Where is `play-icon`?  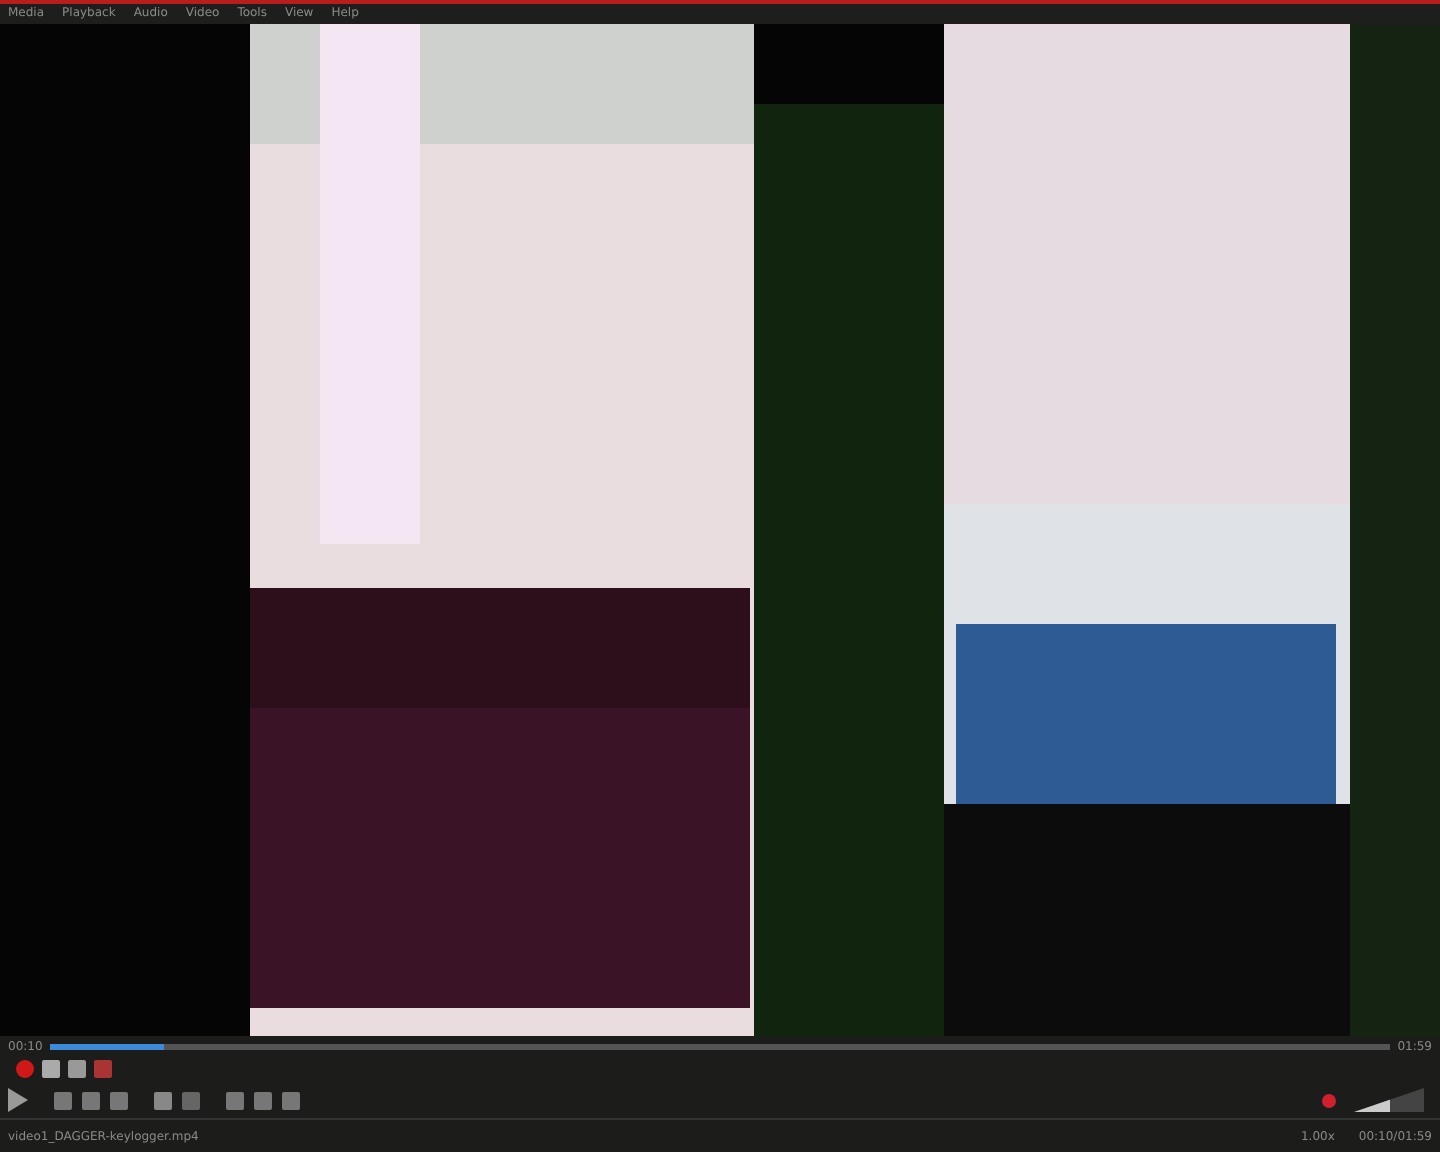
play-icon is located at coordinates (18, 1100).